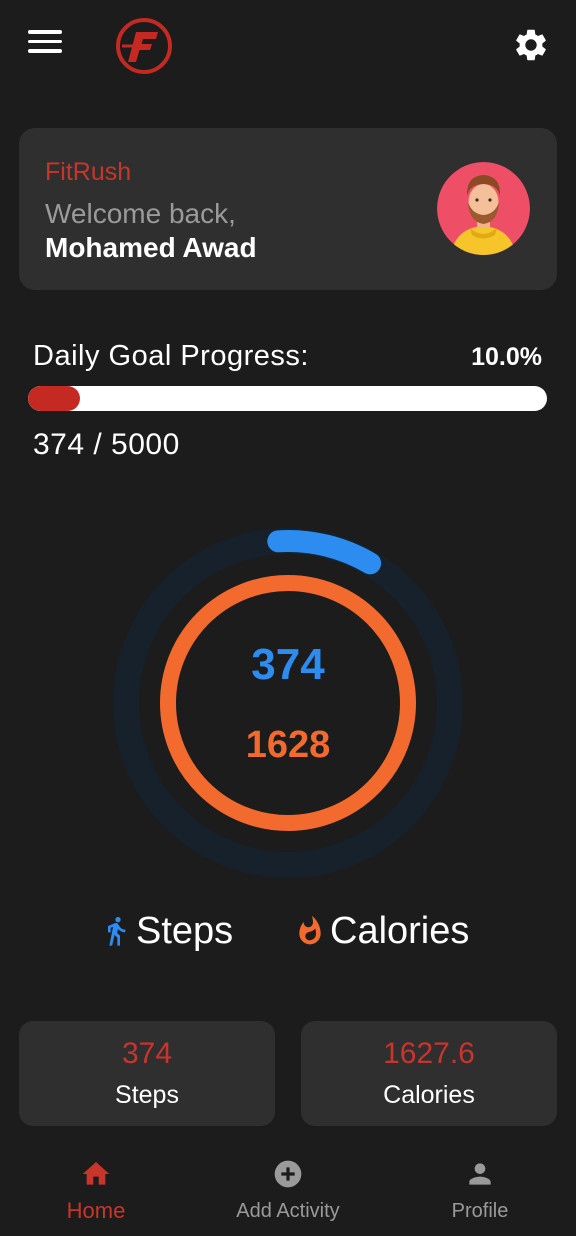 The height and width of the screenshot is (1236, 576). Describe the element at coordinates (310, 930) in the screenshot. I see `flame-icon` at that location.